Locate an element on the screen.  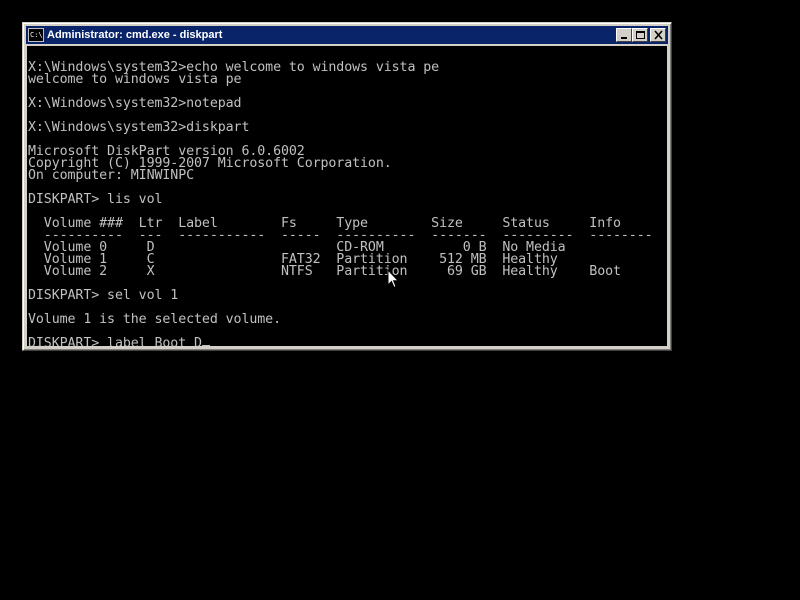
command-prompt-input: DISKPART> label Boot D is located at coordinates (115, 341).